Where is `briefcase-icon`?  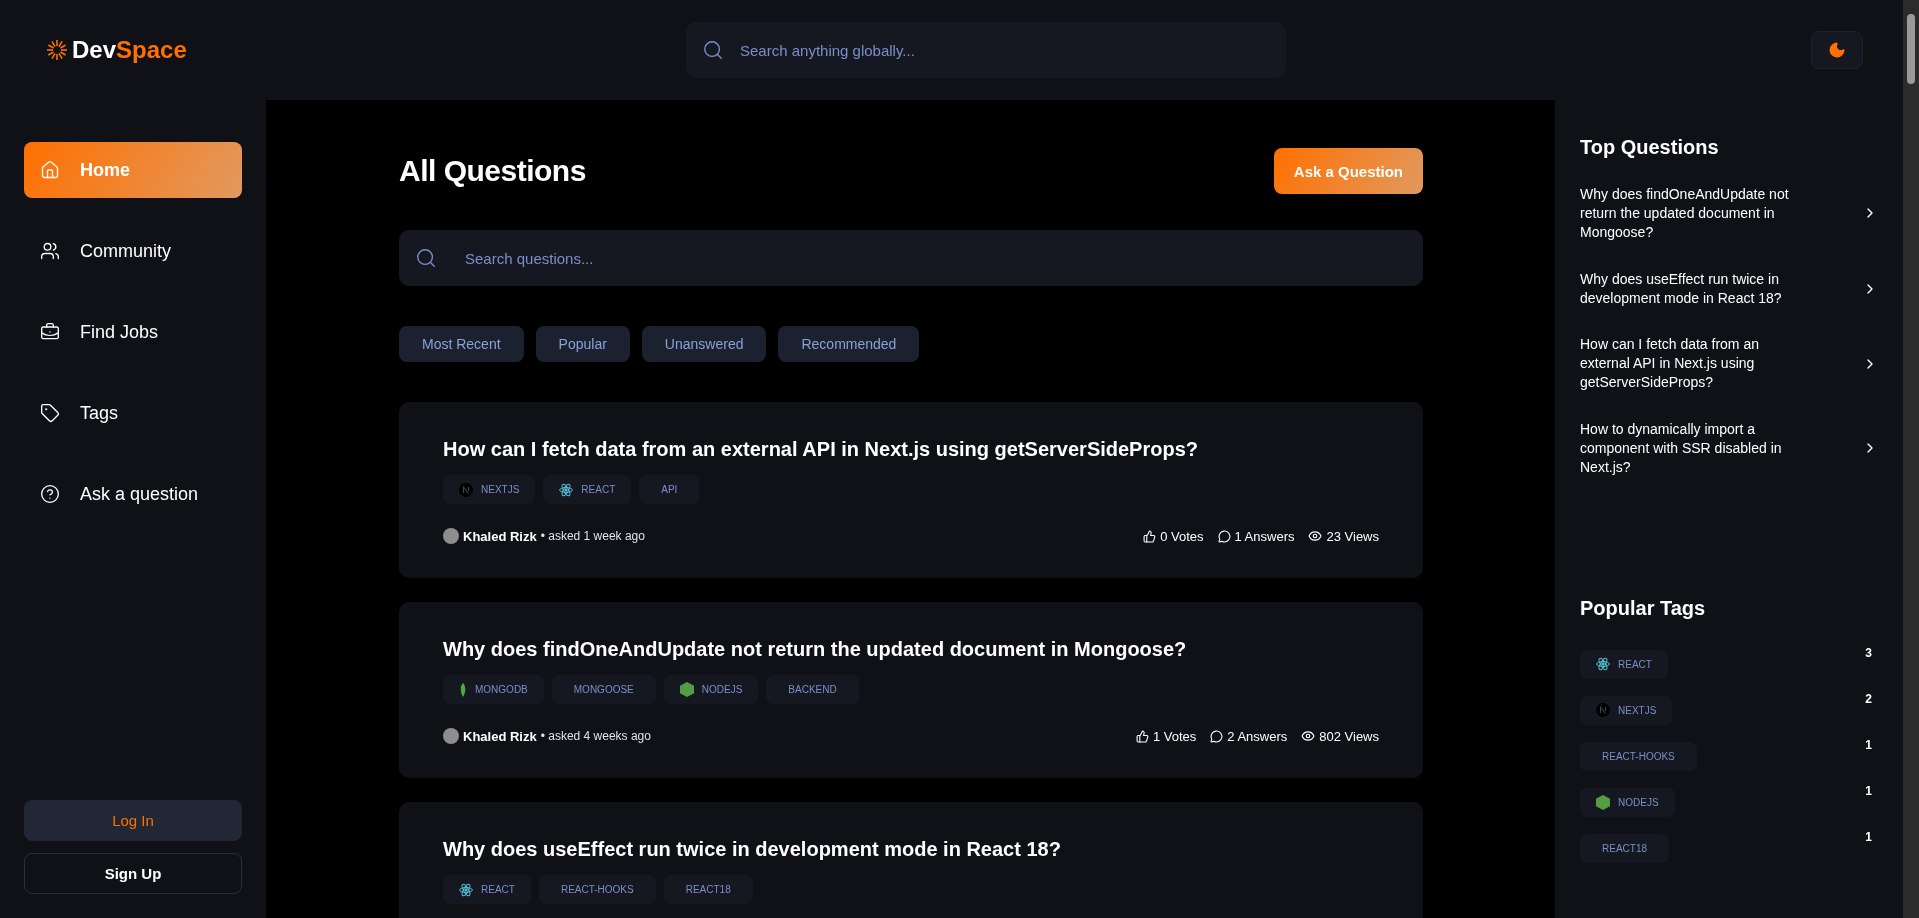
briefcase-icon is located at coordinates (50, 332).